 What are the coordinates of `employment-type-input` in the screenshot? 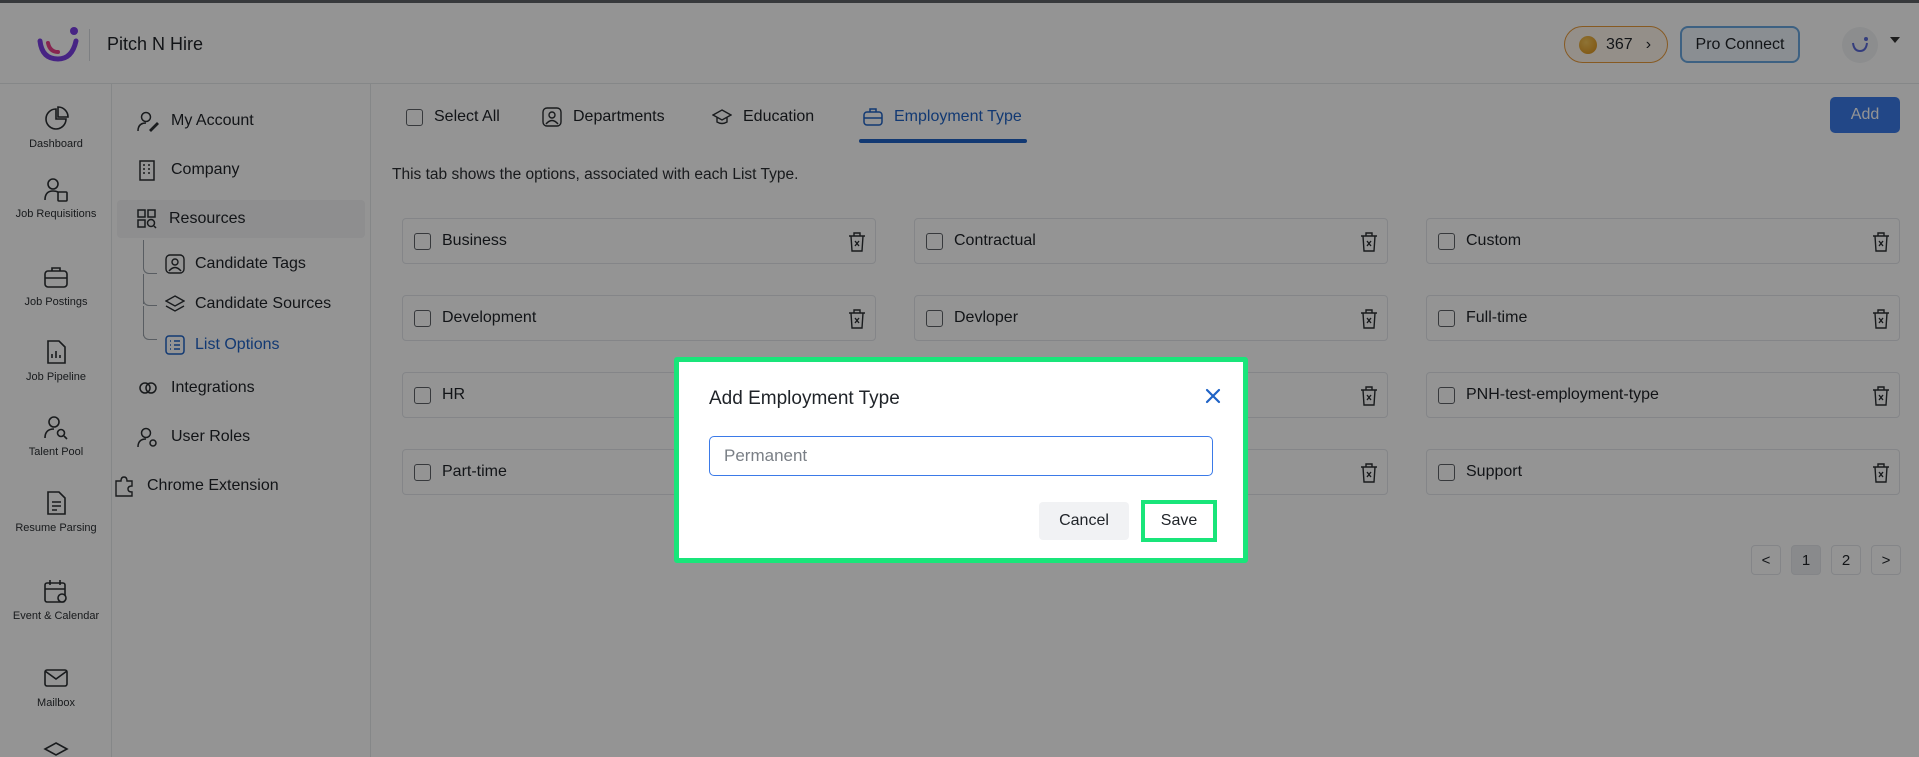 It's located at (961, 456).